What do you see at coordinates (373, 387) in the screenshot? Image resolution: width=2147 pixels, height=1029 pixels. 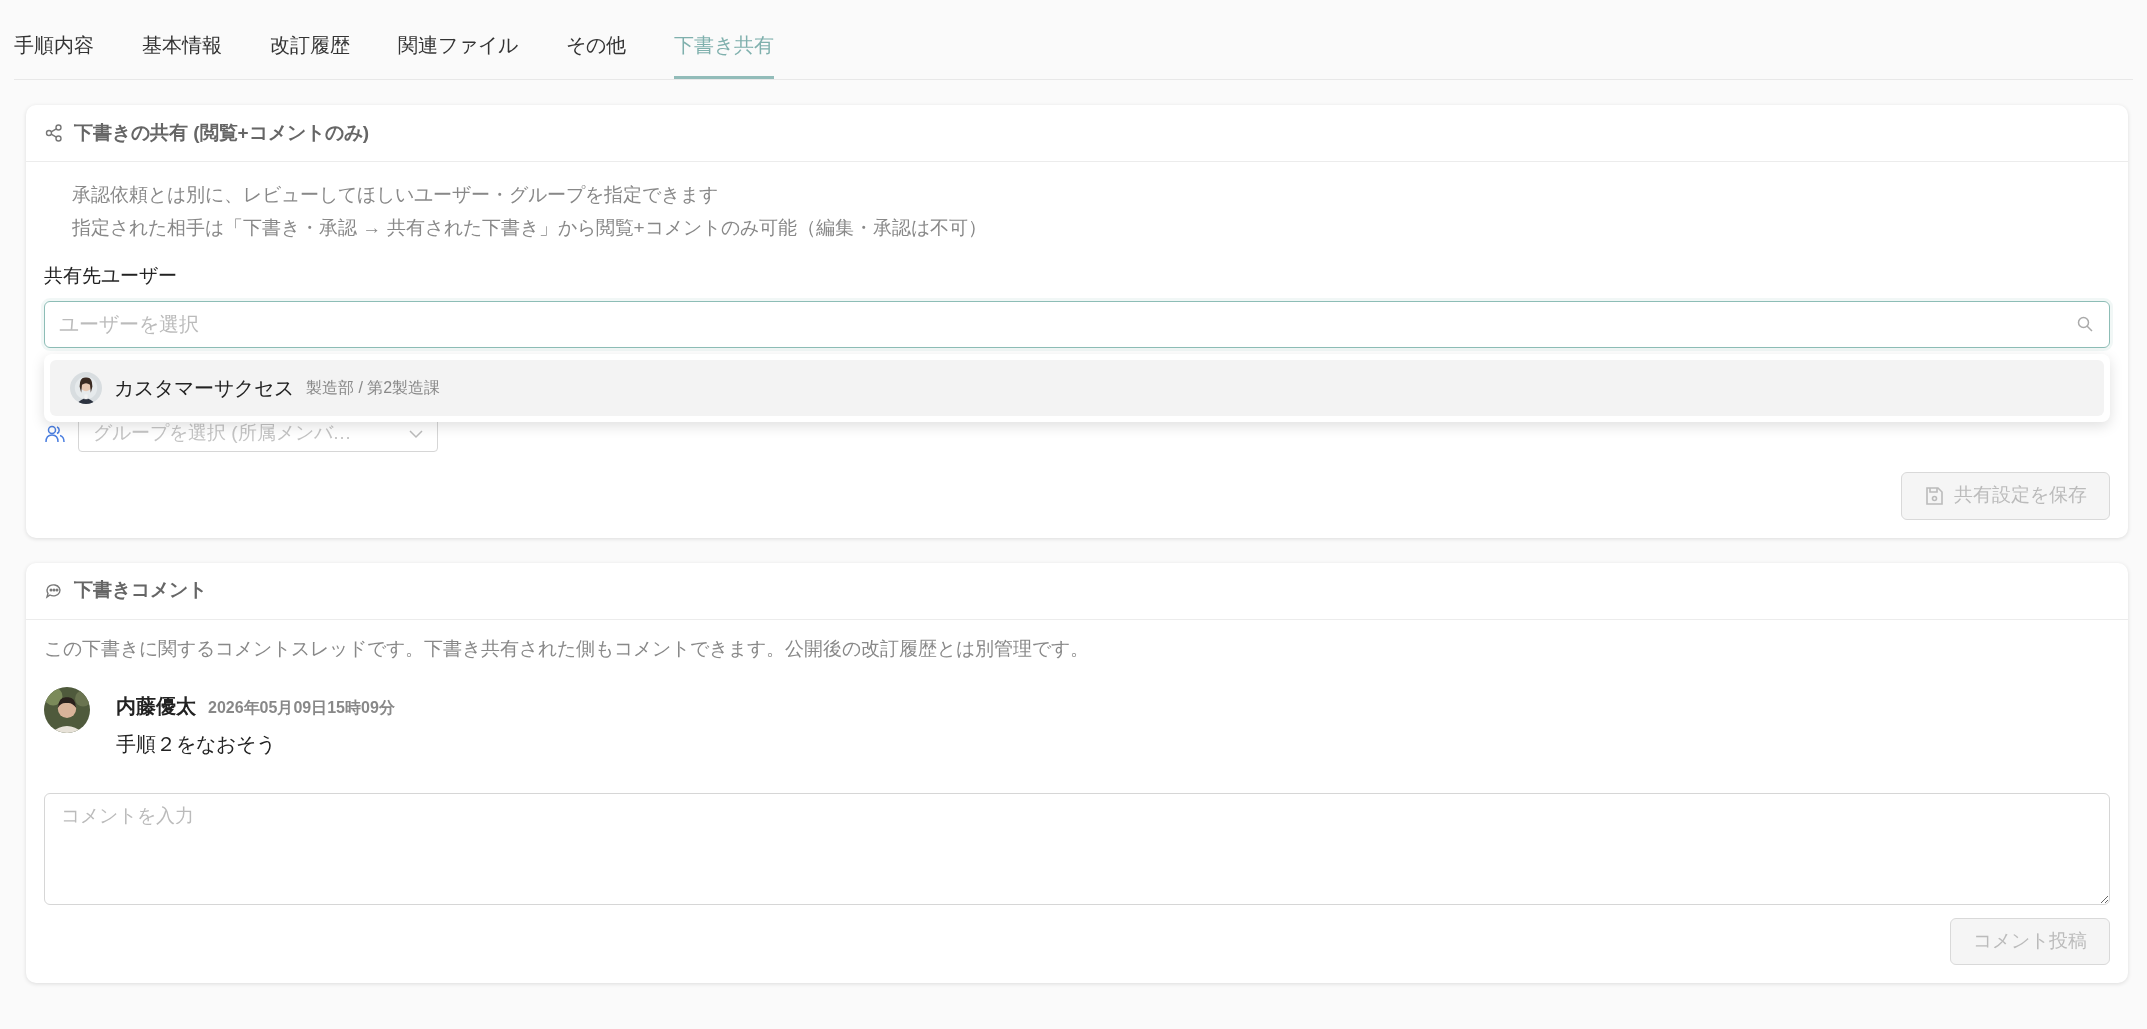 I see `department-text: 製造部 / 第2製造課` at bounding box center [373, 387].